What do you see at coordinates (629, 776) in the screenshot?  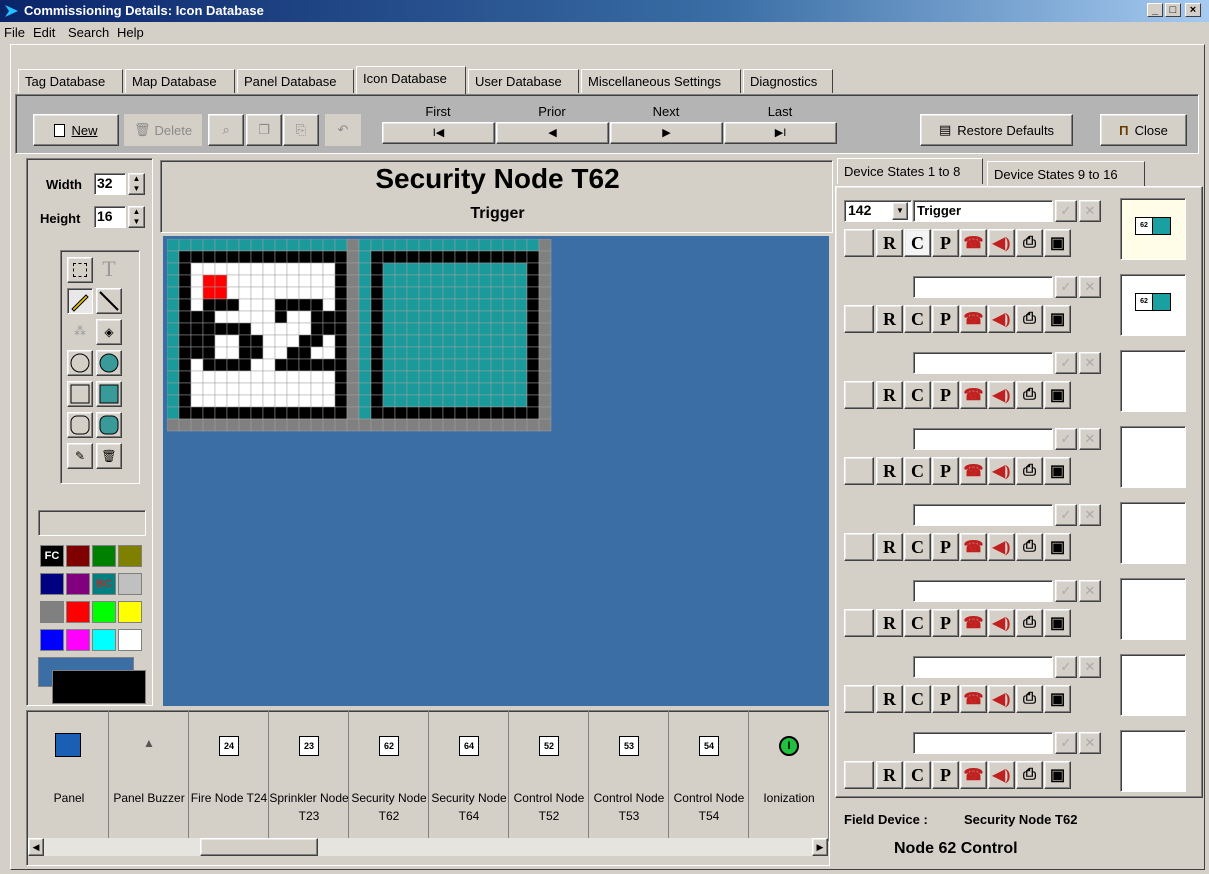 I see `icon-list-item: 53 Control Node T53` at bounding box center [629, 776].